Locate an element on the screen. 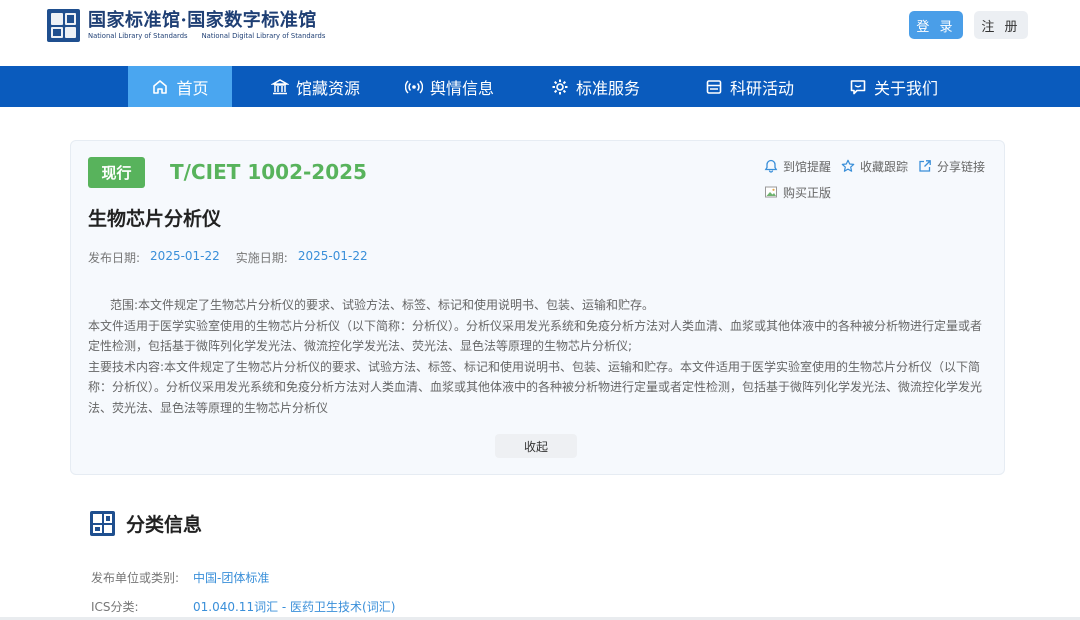  nav-item-label: 标准服务 is located at coordinates (608, 88).